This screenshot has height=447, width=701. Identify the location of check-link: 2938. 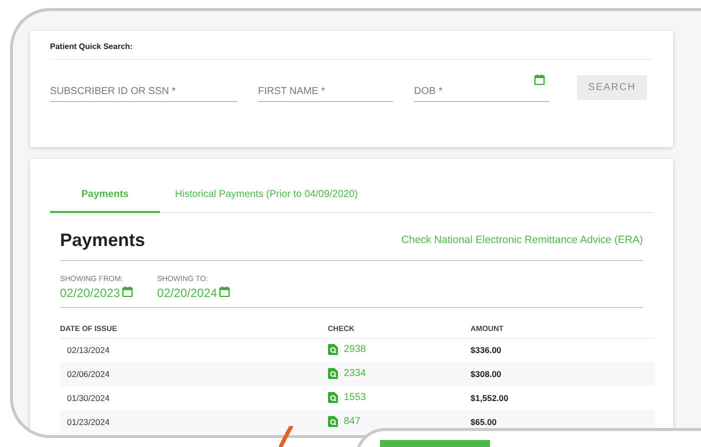
(355, 349).